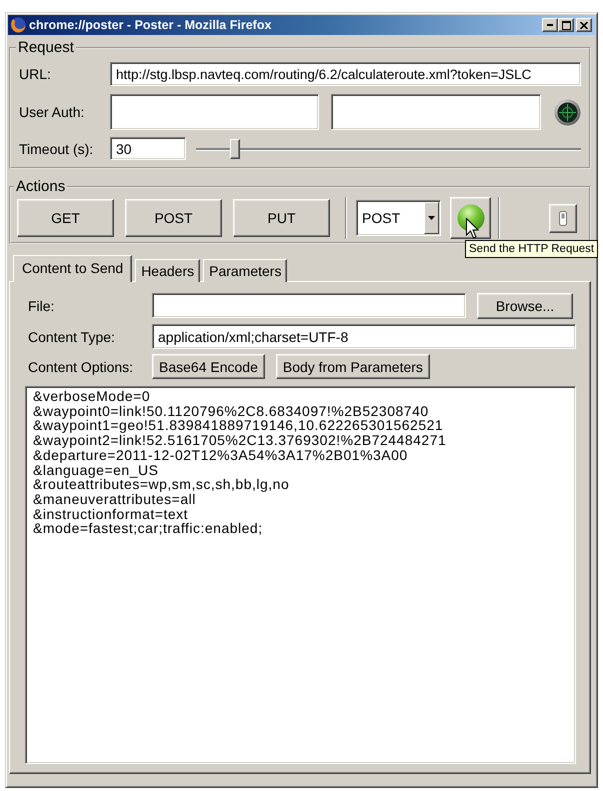 Image resolution: width=603 pixels, height=791 pixels. Describe the element at coordinates (309, 305) in the screenshot. I see `file-field` at that location.